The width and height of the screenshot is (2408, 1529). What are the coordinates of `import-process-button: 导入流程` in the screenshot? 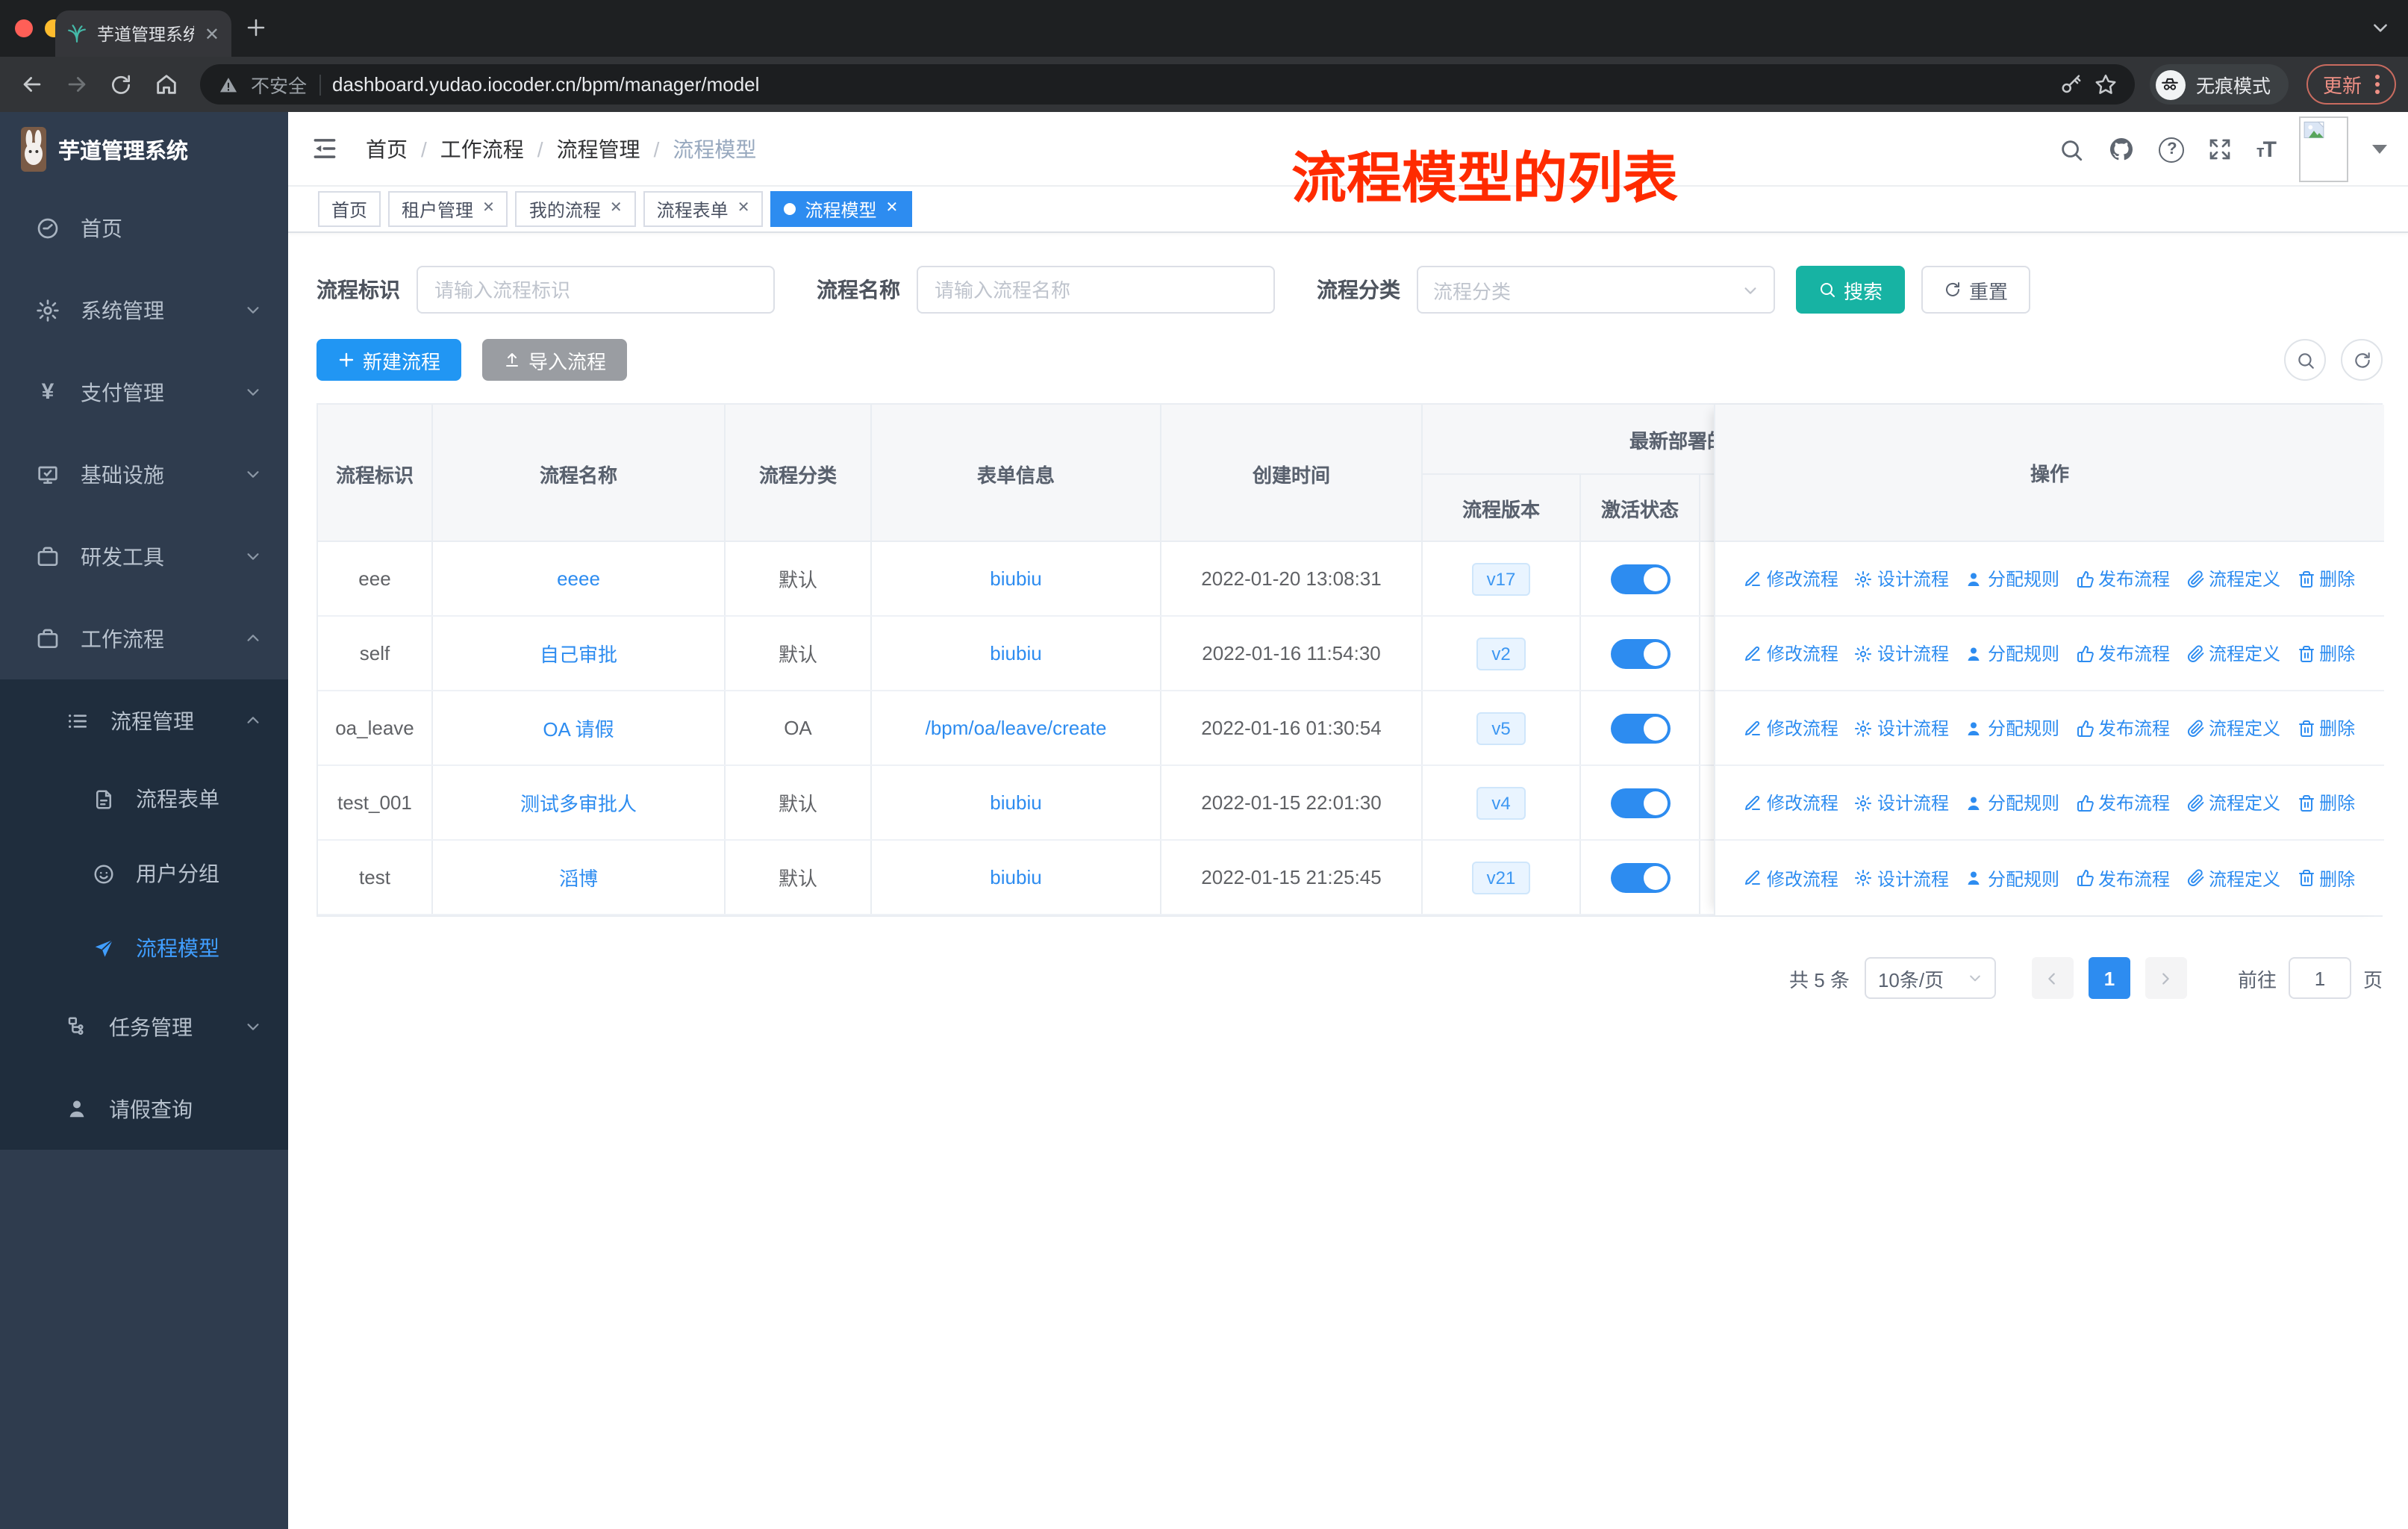 It's located at (555, 360).